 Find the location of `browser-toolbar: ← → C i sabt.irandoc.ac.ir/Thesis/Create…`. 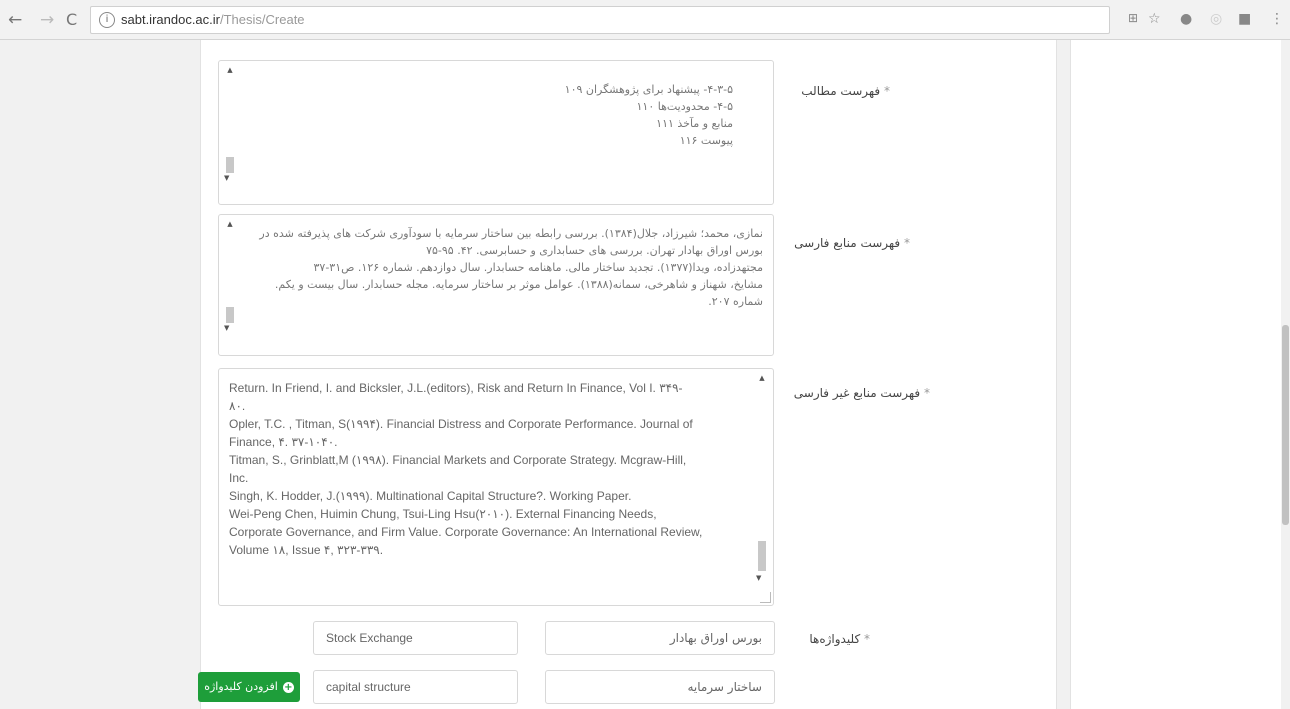

browser-toolbar: ← → C i sabt.irandoc.ac.ir/Thesis/Create… is located at coordinates (645, 20).